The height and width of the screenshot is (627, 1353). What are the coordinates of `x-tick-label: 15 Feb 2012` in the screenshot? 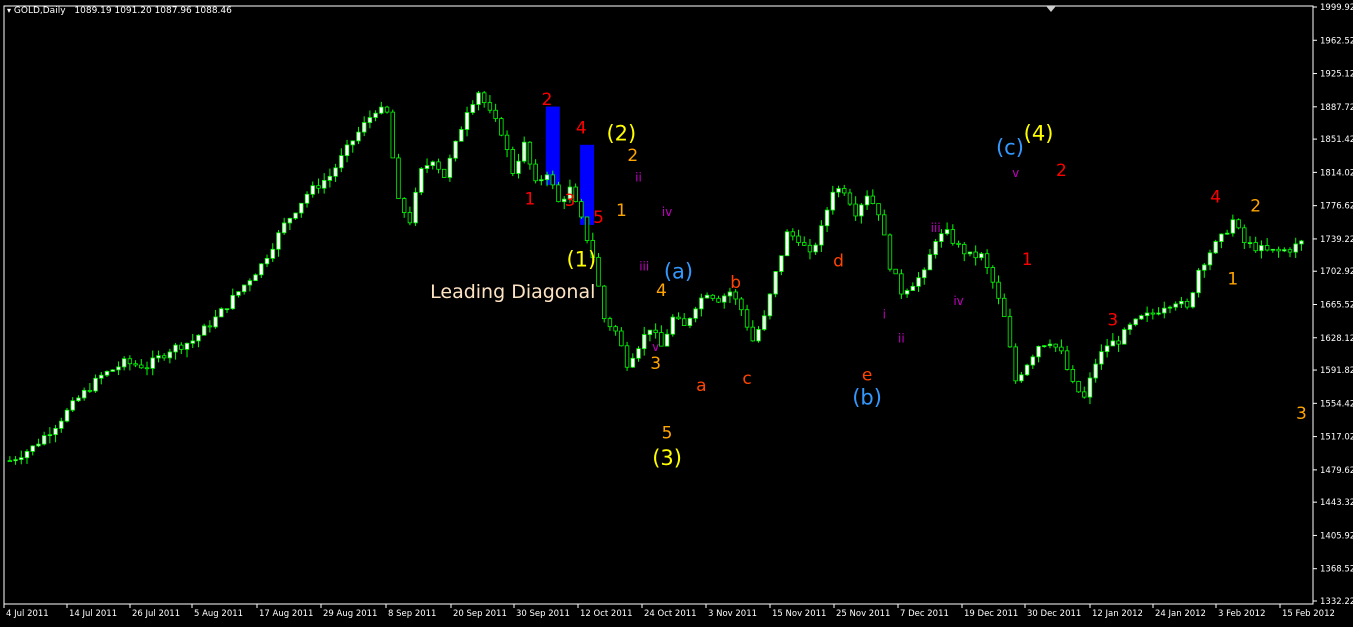 It's located at (1308, 614).